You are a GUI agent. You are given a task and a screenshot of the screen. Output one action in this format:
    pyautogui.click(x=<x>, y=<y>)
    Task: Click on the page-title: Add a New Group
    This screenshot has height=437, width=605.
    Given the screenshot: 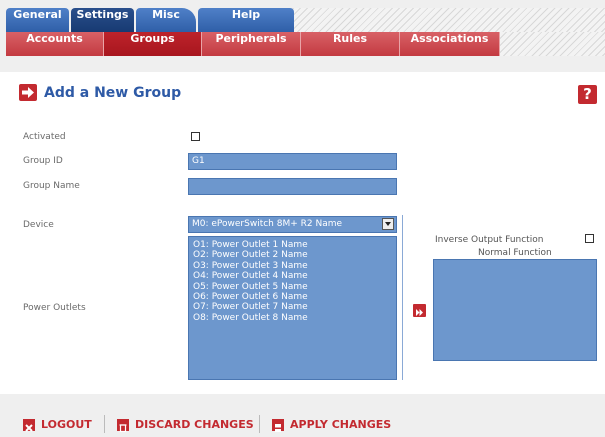 What is the action you would take?
    pyautogui.click(x=113, y=92)
    